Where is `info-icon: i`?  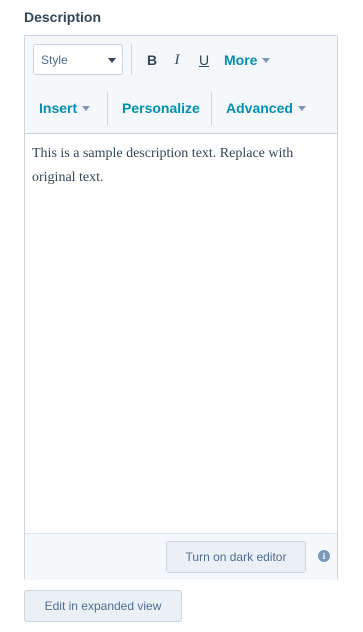
info-icon: i is located at coordinates (324, 556).